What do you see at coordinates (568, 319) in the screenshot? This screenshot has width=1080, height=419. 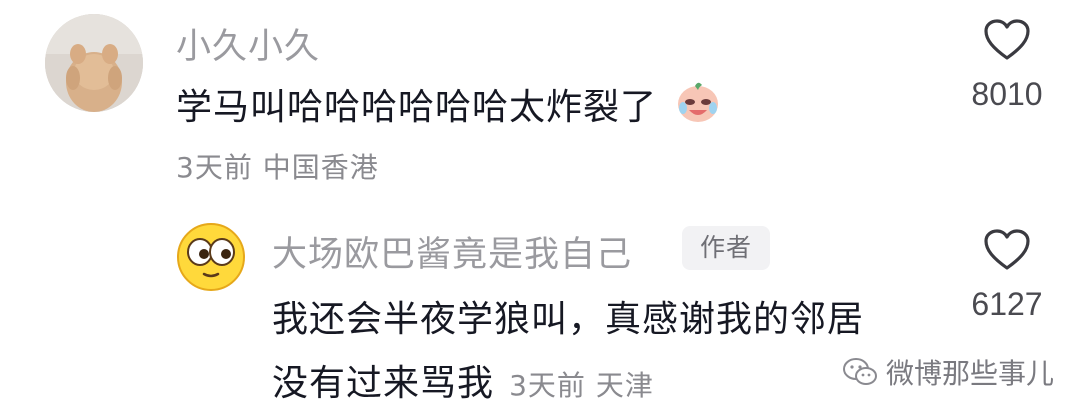 I see `reply-text-line1: 我还会半夜学狼叫，真感谢我的邻居` at bounding box center [568, 319].